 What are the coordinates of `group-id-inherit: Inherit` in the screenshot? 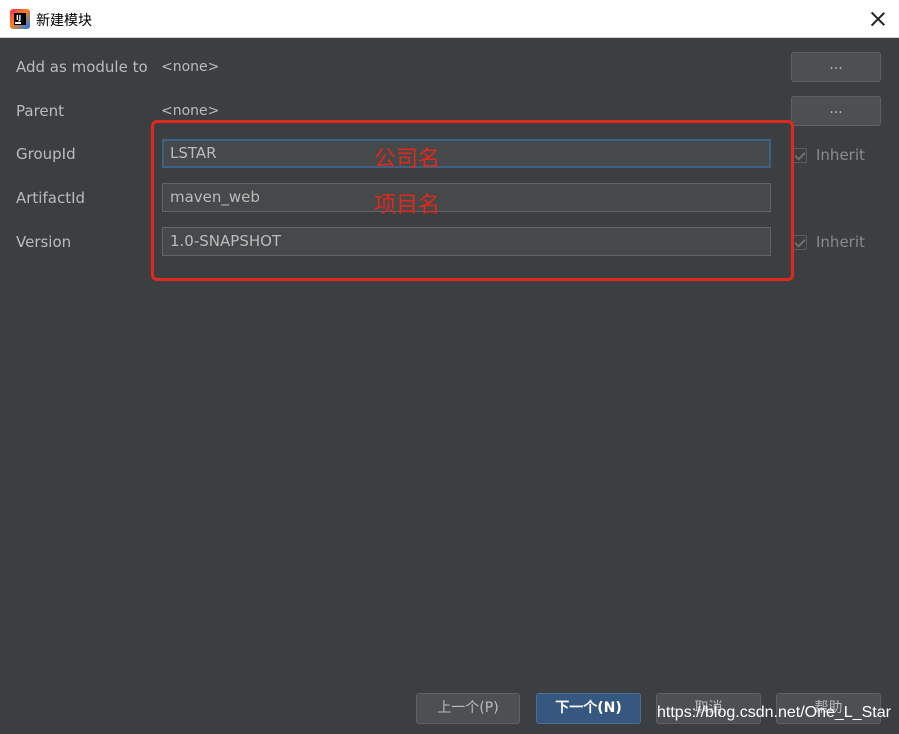 It's located at (828, 155).